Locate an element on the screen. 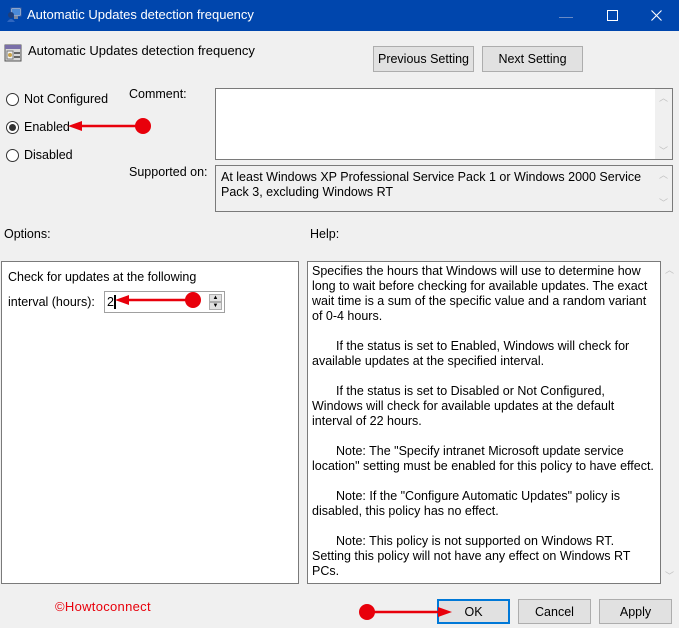 Image resolution: width=679 pixels, height=628 pixels. maximize-button is located at coordinates (612, 15).